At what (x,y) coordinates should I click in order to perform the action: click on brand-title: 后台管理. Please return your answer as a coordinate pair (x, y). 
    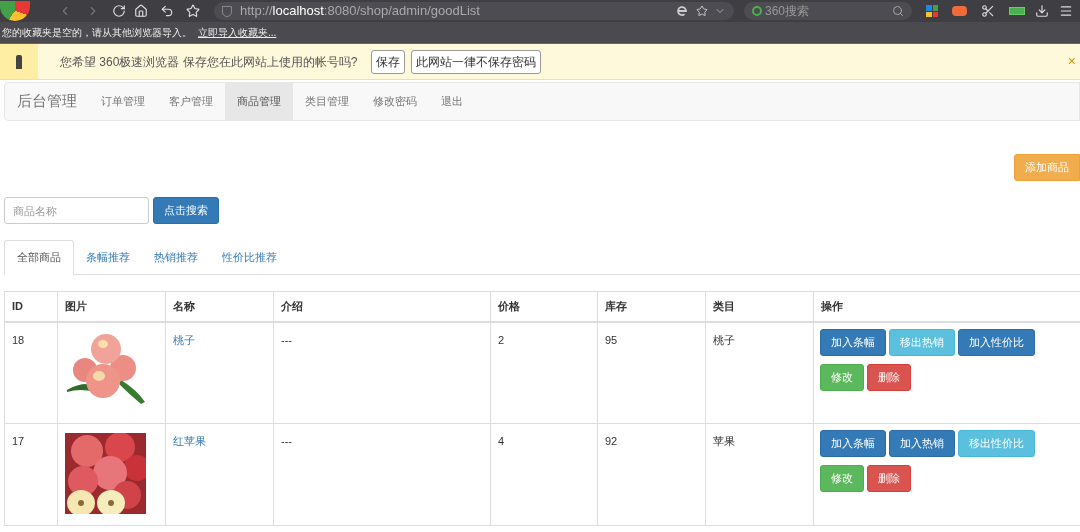
    Looking at the image, I should click on (47, 101).